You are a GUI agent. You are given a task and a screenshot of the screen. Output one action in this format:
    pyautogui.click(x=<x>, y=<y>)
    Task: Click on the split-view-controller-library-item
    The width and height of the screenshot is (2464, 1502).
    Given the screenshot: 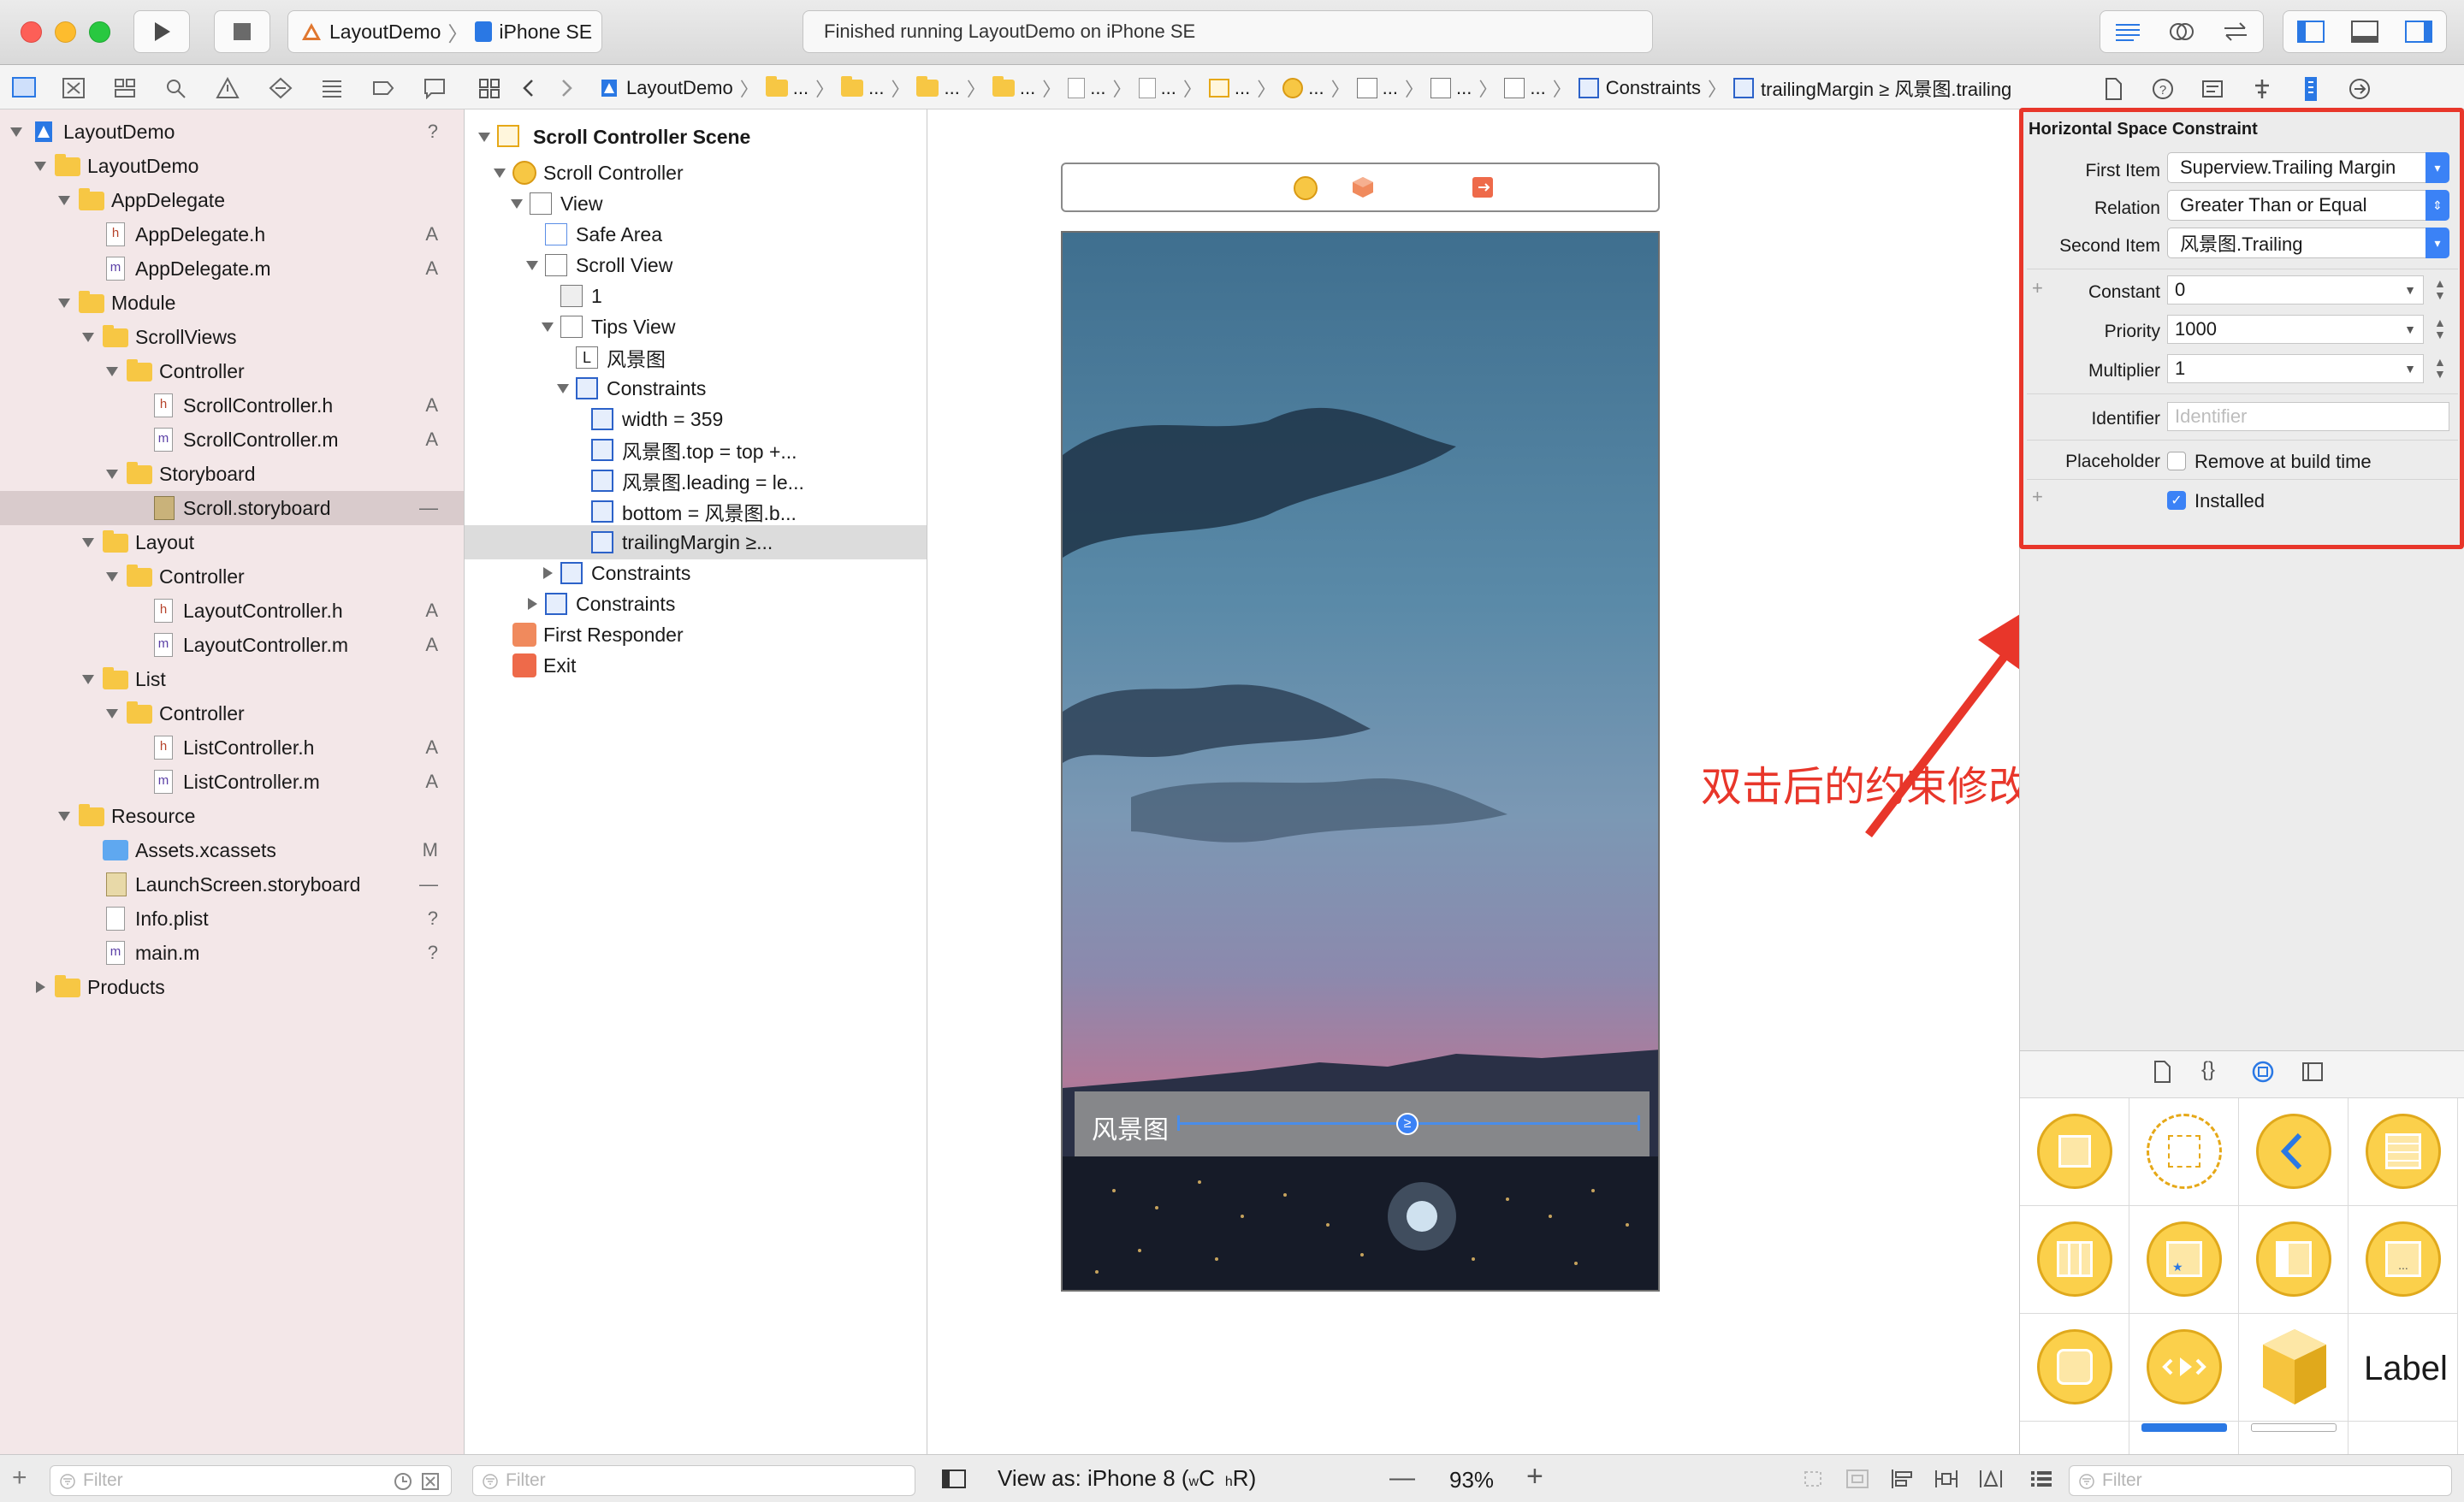 What is the action you would take?
    pyautogui.click(x=2293, y=1260)
    